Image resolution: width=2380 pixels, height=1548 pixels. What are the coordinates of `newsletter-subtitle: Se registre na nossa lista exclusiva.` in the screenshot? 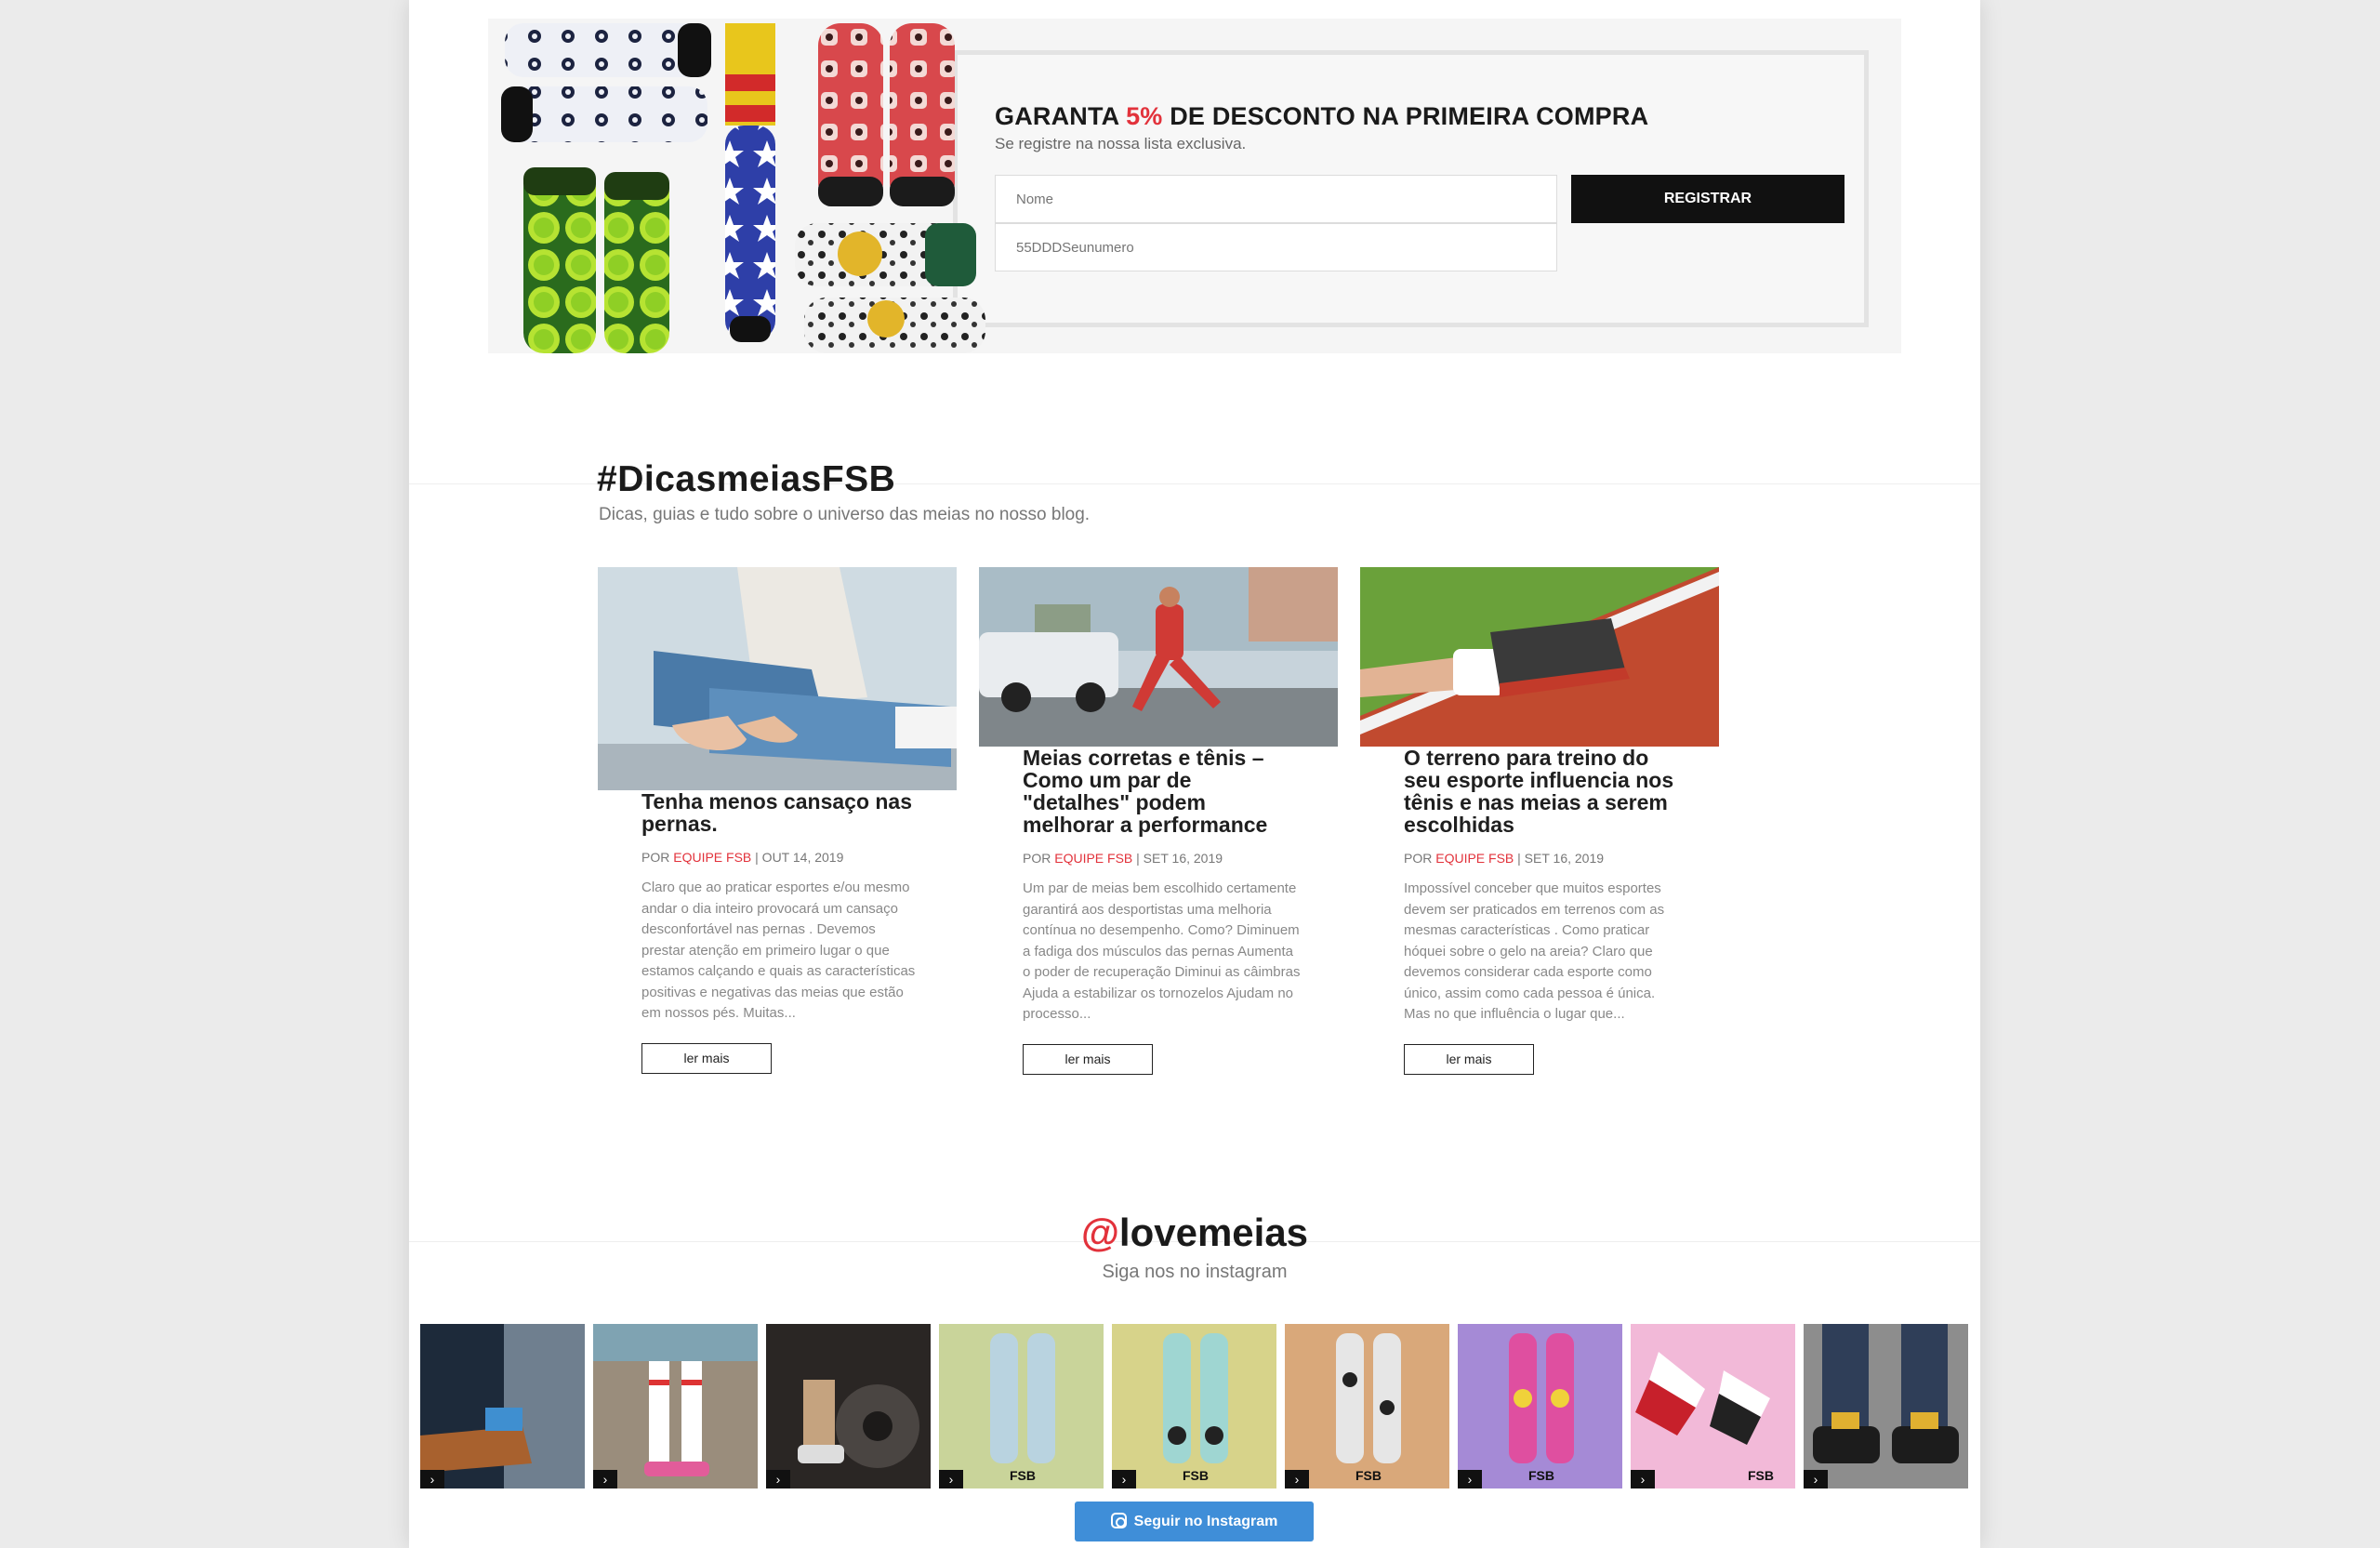 It's located at (1121, 143).